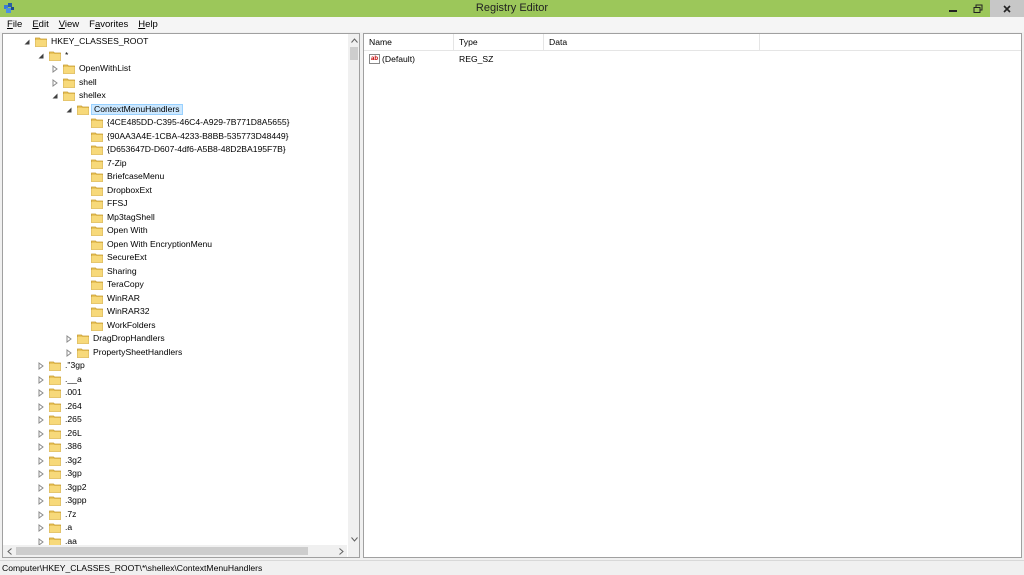 The height and width of the screenshot is (575, 1024). What do you see at coordinates (175, 69) in the screenshot?
I see `tree-node: OpenWithList` at bounding box center [175, 69].